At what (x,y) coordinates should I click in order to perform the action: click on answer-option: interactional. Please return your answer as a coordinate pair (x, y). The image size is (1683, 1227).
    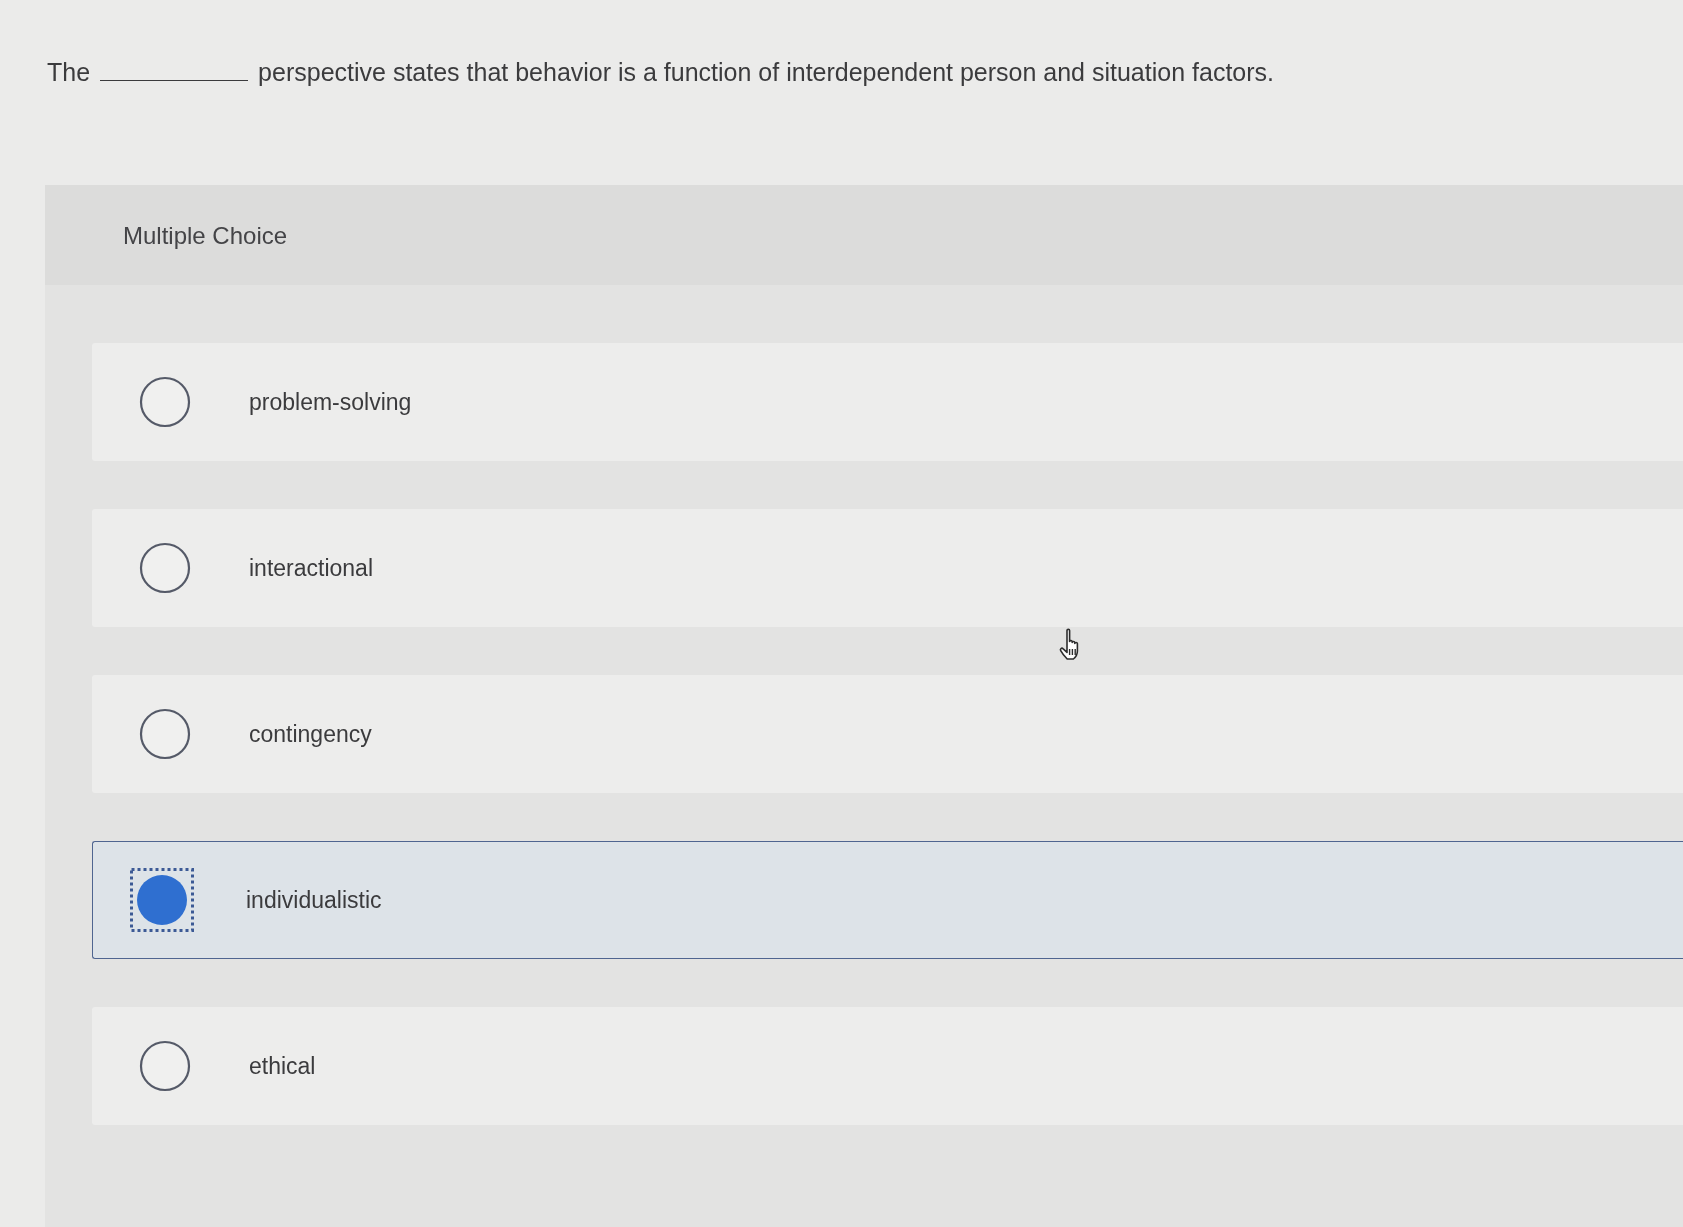
    Looking at the image, I should click on (887, 568).